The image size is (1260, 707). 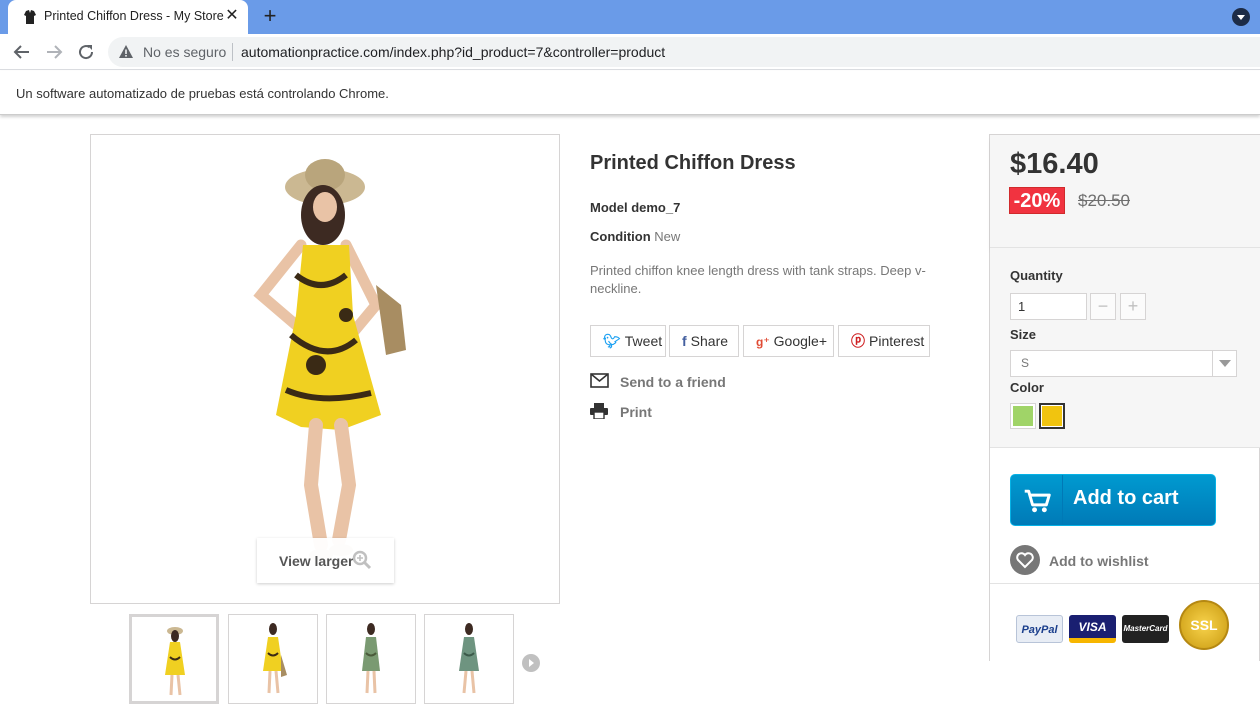 What do you see at coordinates (316, 561) in the screenshot?
I see `view-larger-label: View larger` at bounding box center [316, 561].